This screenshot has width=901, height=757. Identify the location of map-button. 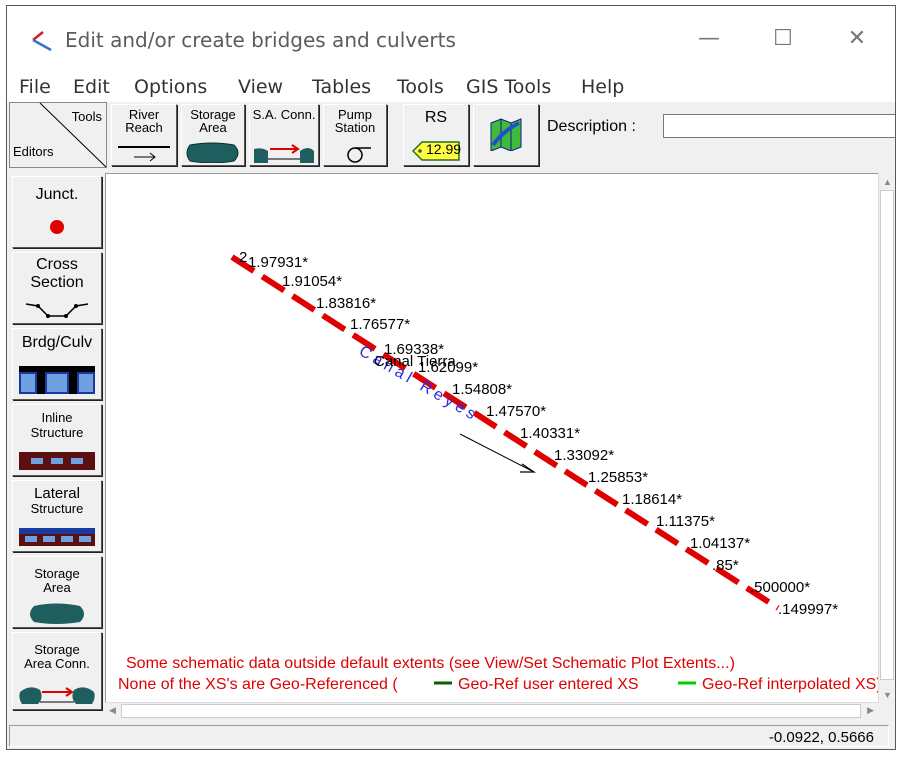
(506, 135).